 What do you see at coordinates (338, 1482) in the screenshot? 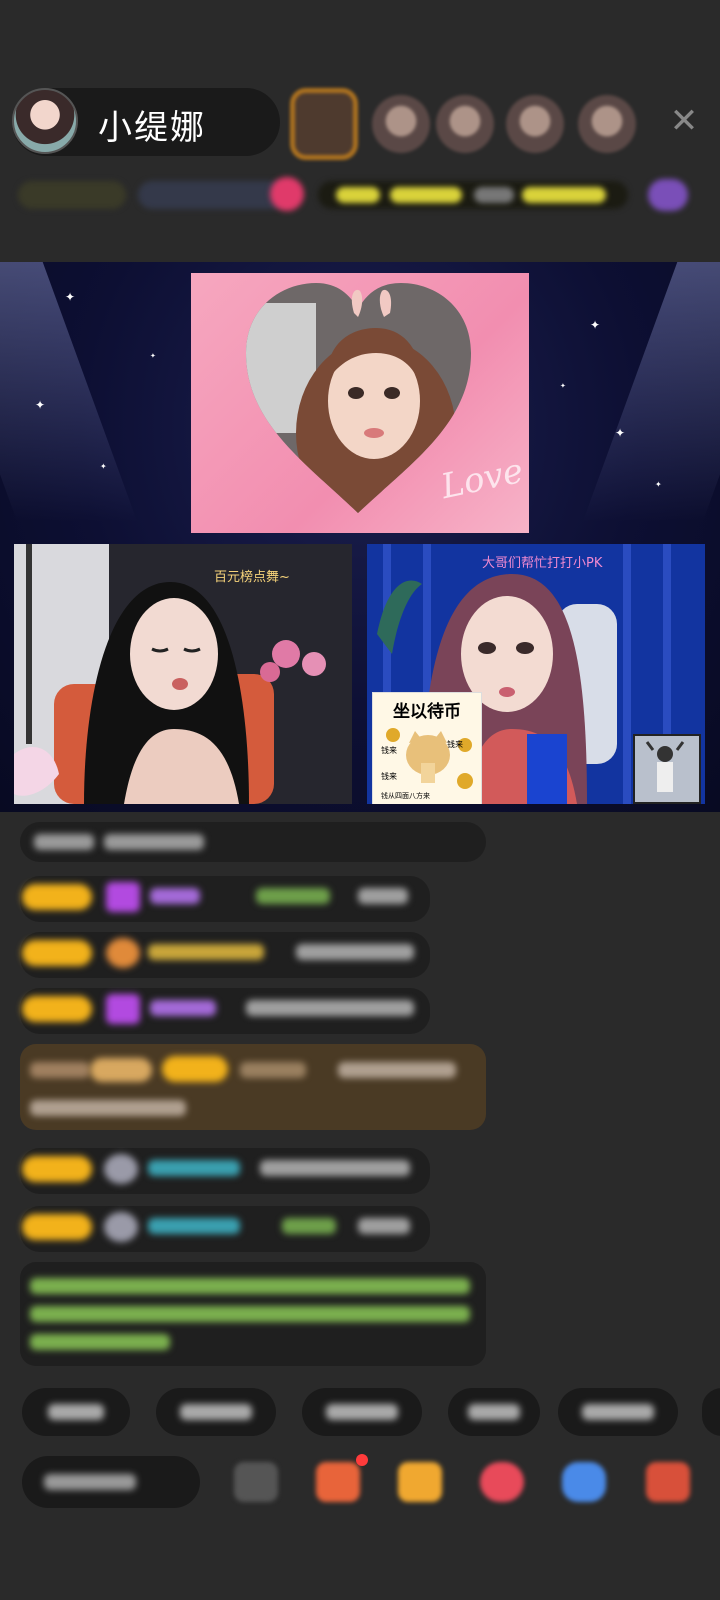
I see `gift-box-icon` at bounding box center [338, 1482].